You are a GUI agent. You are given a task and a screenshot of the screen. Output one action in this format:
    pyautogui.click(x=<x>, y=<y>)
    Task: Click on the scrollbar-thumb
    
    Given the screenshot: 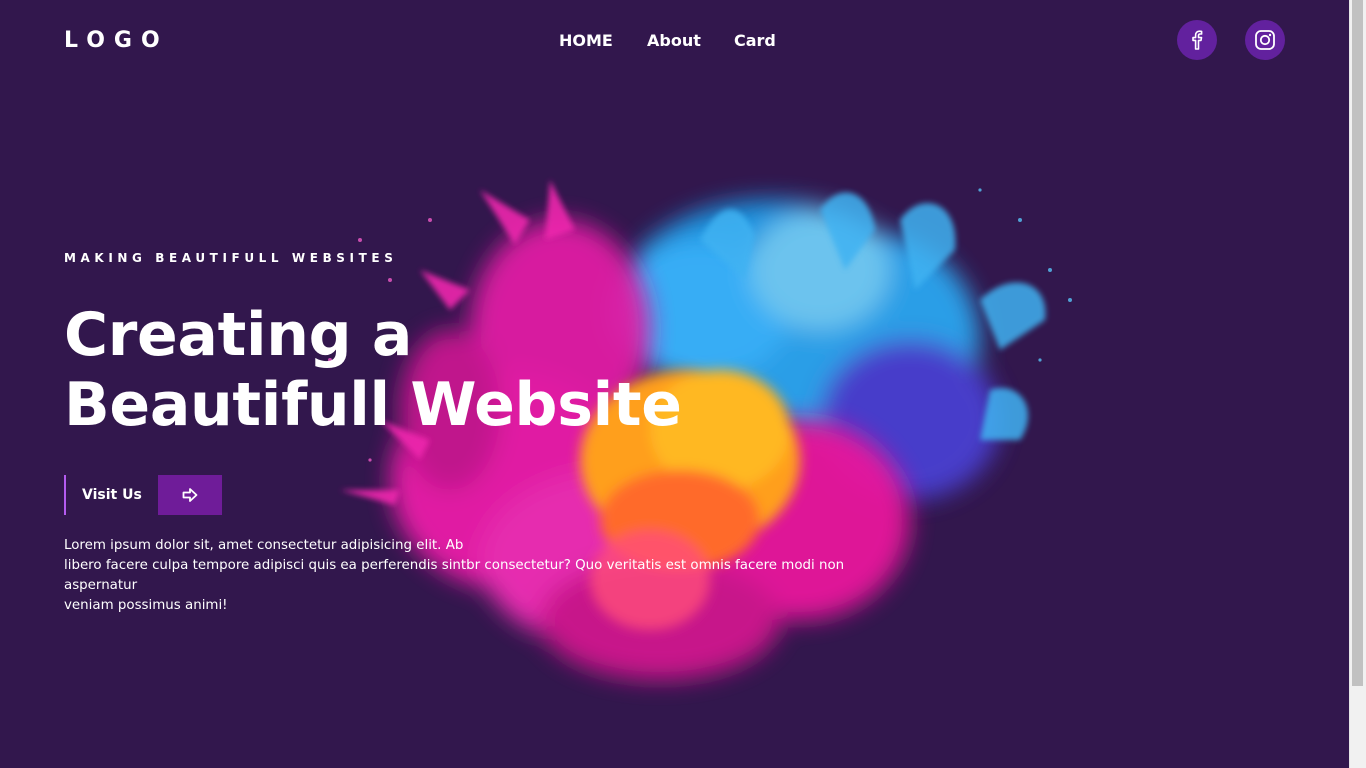 What is the action you would take?
    pyautogui.click(x=1357, y=343)
    